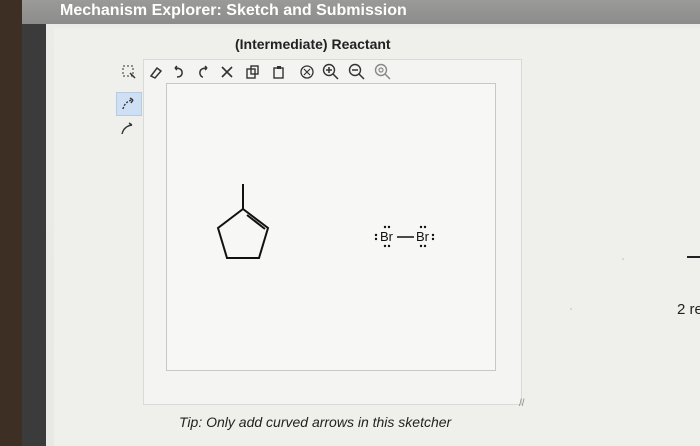 This screenshot has width=700, height=446. What do you see at coordinates (243, 233) in the screenshot?
I see `cyclopentene-ring` at bounding box center [243, 233].